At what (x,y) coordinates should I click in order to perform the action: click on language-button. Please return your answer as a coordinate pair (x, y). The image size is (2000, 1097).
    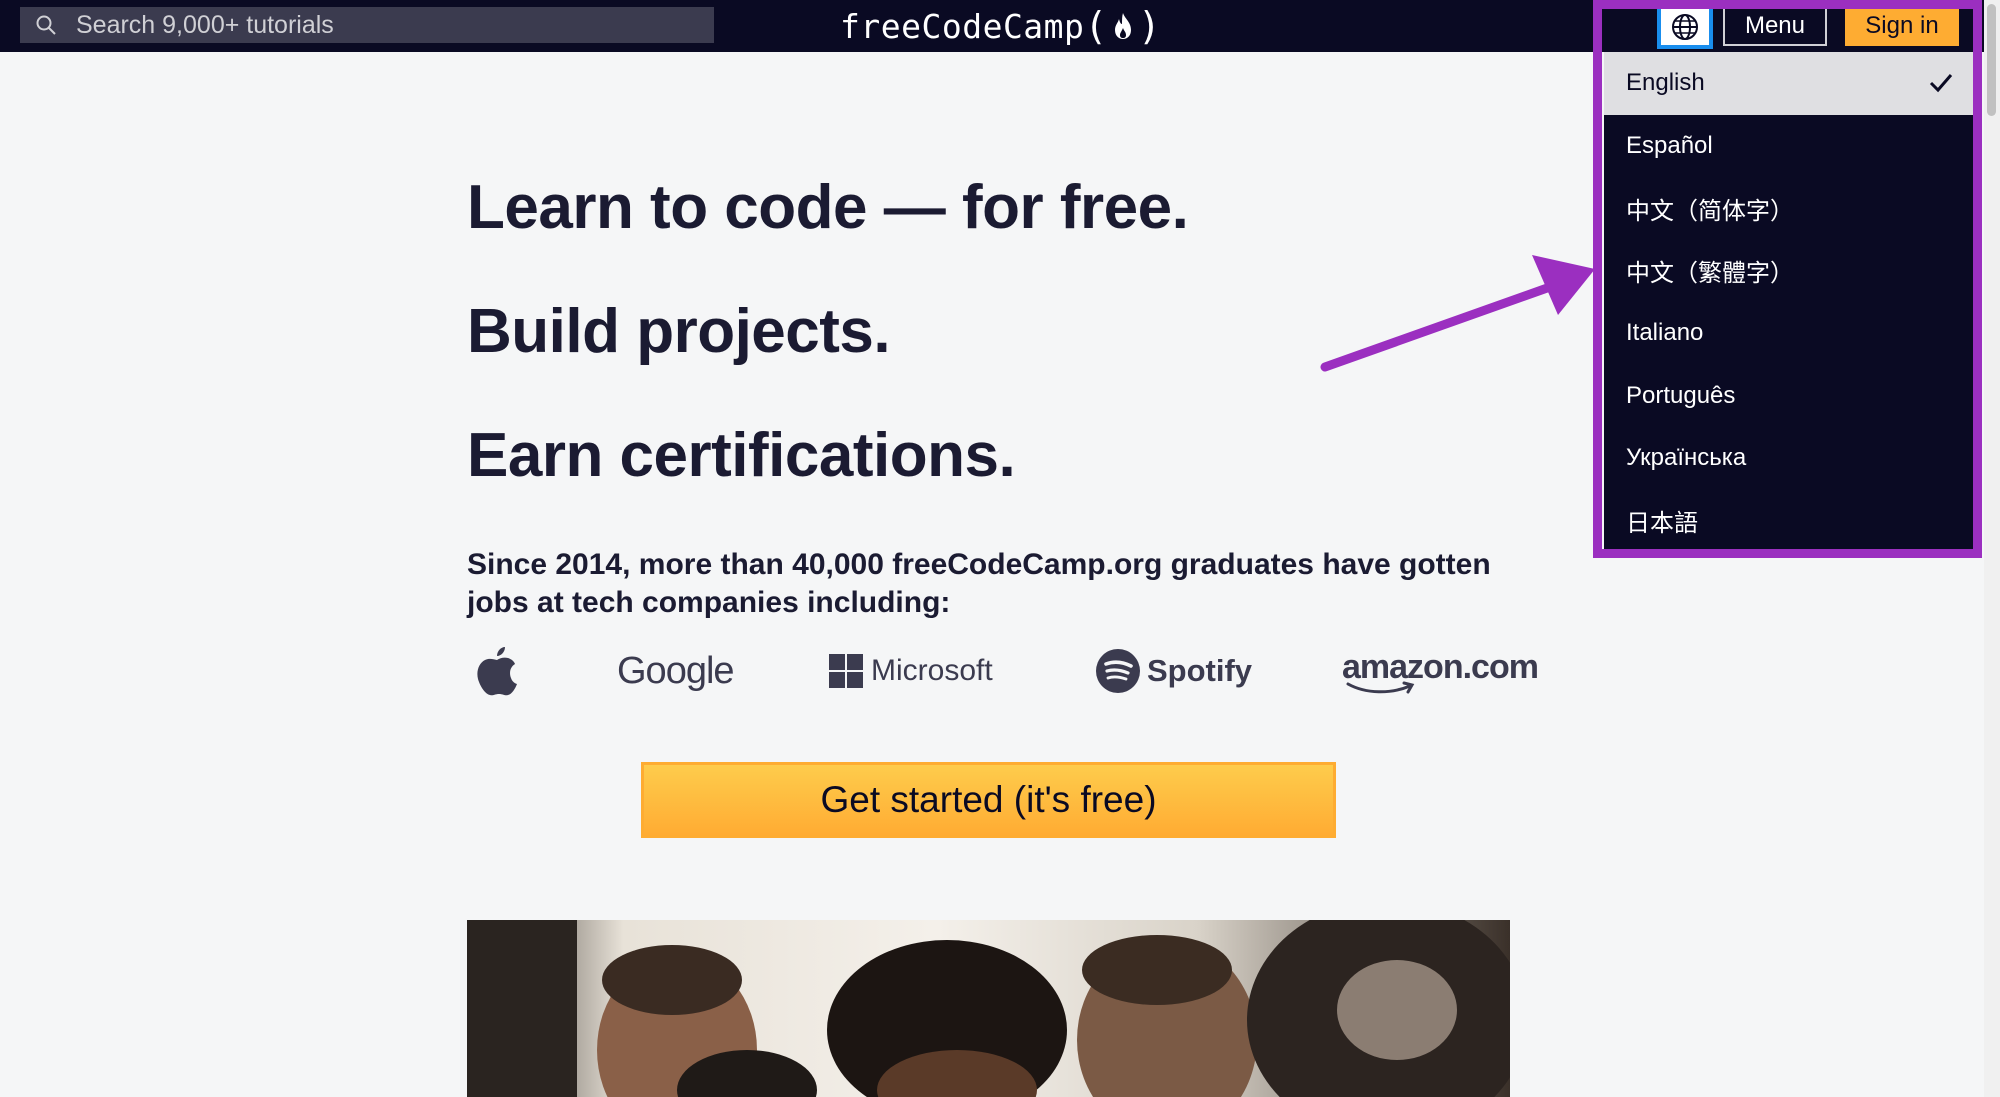
    Looking at the image, I should click on (1685, 27).